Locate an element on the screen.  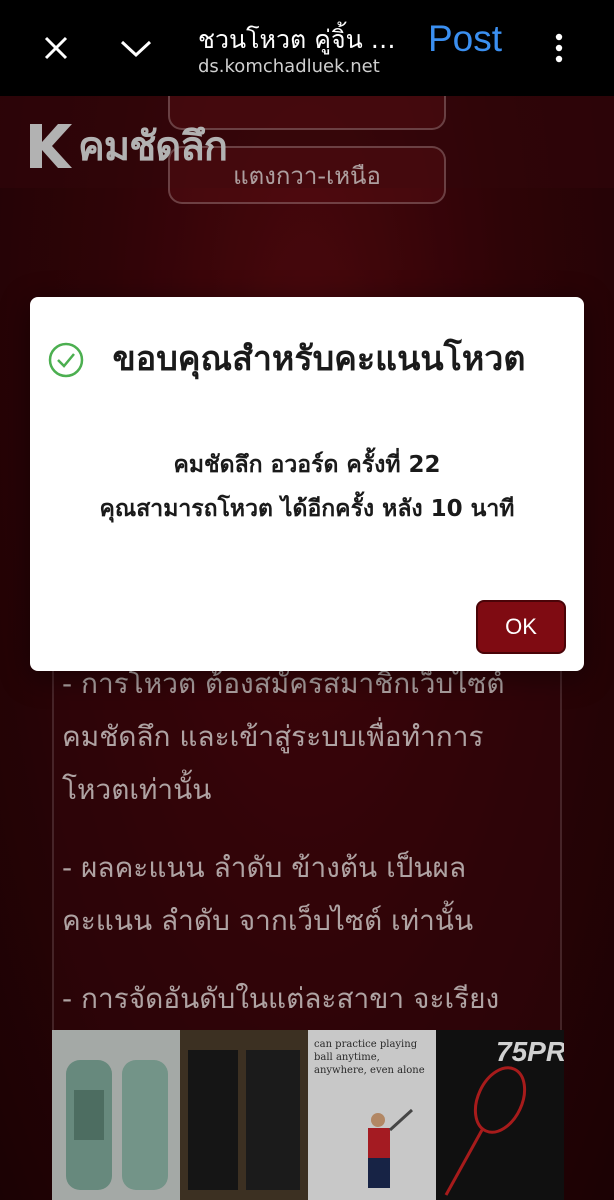
more-button is located at coordinates (559, 48).